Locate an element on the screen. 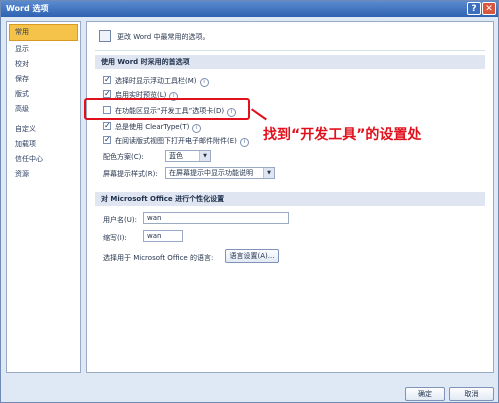 Image resolution: width=499 pixels, height=403 pixels. cancel-button: 取消 is located at coordinates (471, 394).